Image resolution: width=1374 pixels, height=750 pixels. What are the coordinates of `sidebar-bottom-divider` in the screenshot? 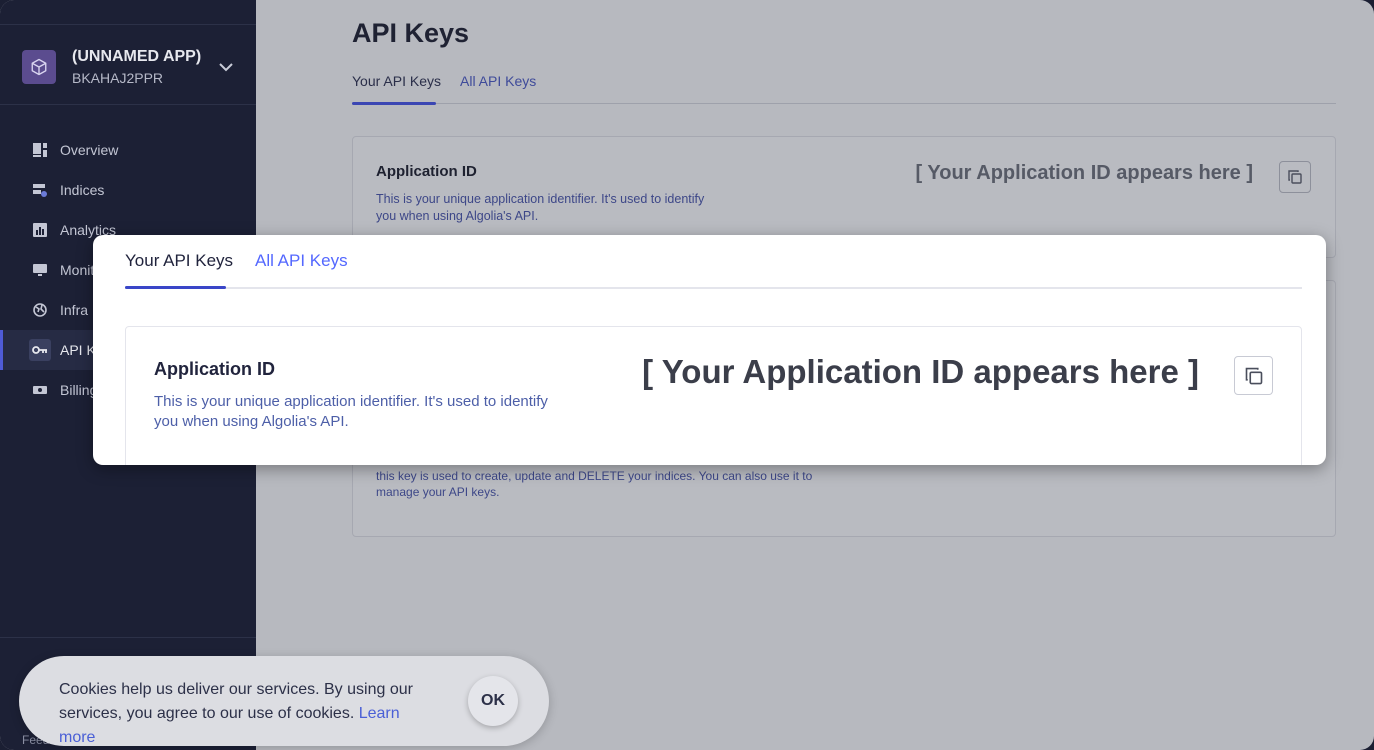 It's located at (128, 637).